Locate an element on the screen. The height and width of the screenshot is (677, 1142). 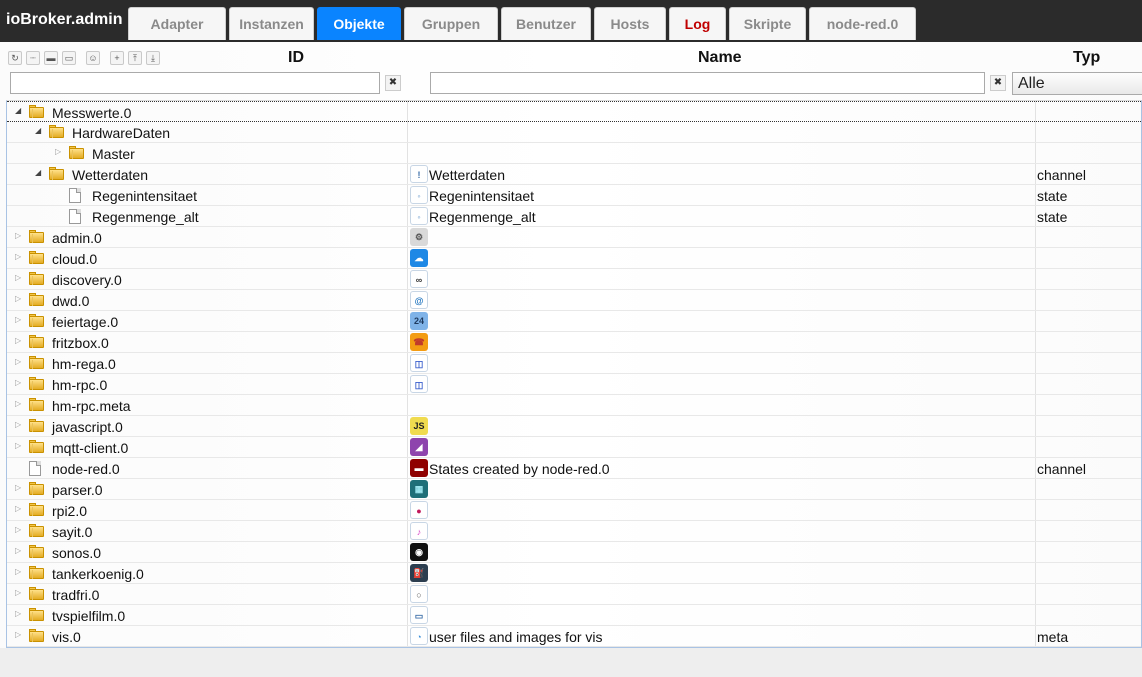
tree-item-id: hm-rega.0 is located at coordinates (84, 364).